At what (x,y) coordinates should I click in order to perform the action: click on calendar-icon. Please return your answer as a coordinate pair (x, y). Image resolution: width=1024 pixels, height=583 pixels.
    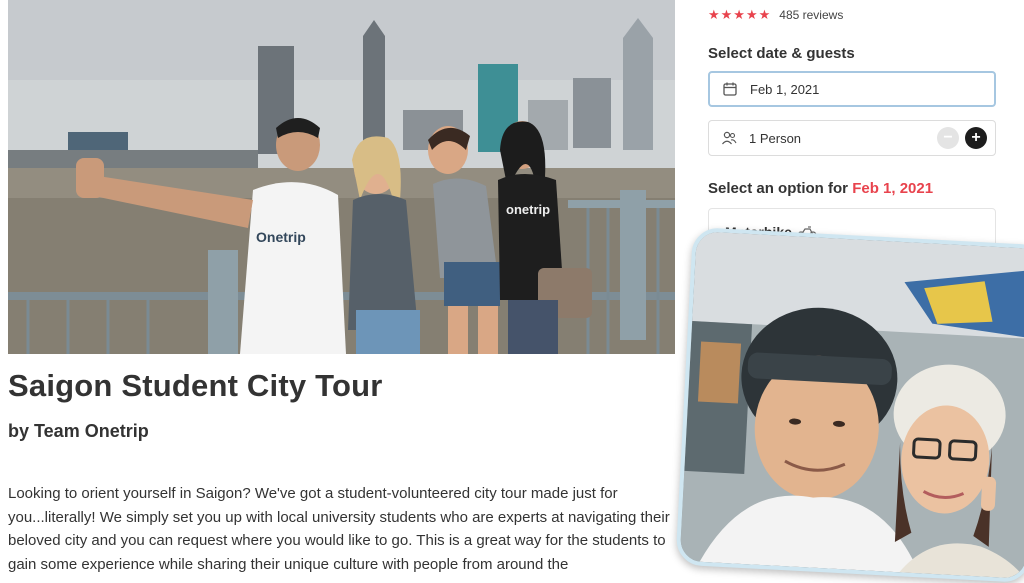
    Looking at the image, I should click on (730, 89).